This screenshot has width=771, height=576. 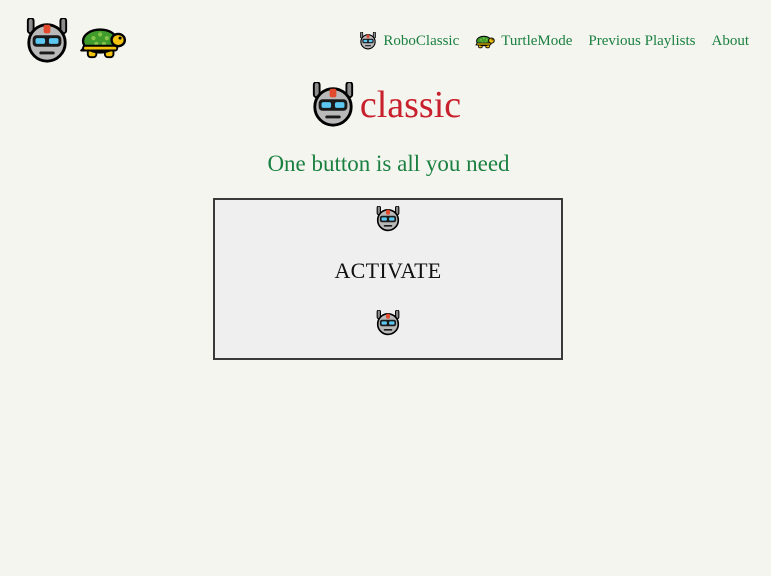 I want to click on nav-about-link: About, so click(x=731, y=41).